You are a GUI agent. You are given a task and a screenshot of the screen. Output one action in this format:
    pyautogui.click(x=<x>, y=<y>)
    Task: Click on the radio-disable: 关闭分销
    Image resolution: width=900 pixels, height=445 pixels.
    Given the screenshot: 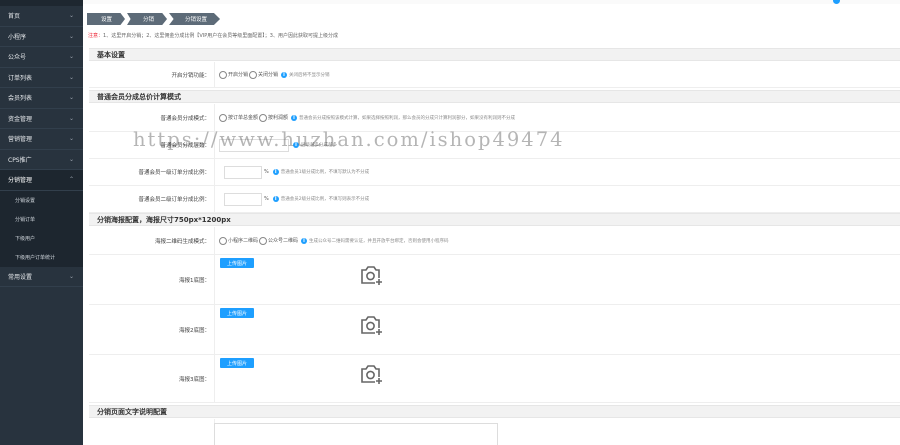 What is the action you would take?
    pyautogui.click(x=264, y=74)
    